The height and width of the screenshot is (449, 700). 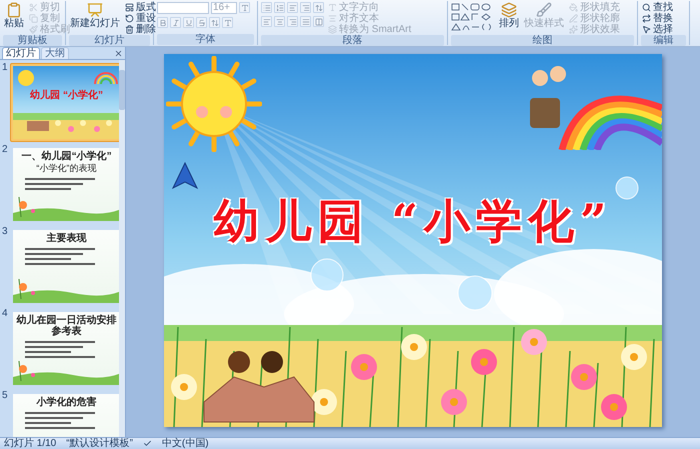 What do you see at coordinates (26, 78) in the screenshot?
I see `sun-drawing` at bounding box center [26, 78].